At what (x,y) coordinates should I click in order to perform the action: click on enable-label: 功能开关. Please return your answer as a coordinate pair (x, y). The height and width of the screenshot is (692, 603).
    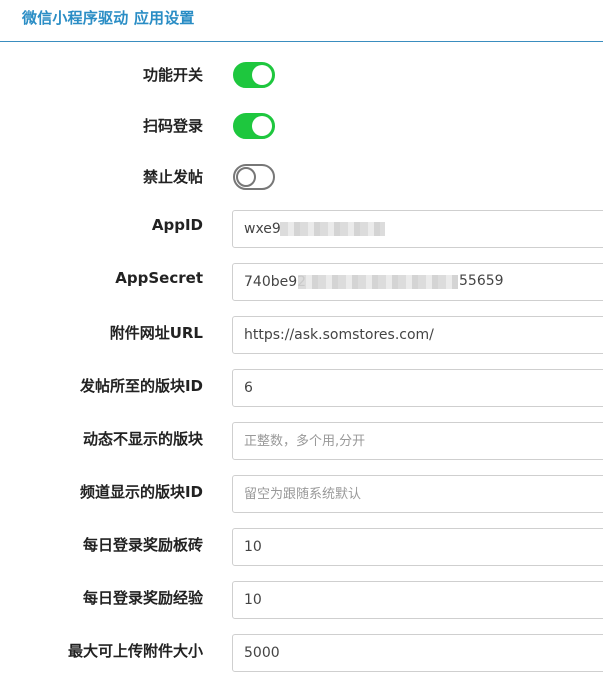
    Looking at the image, I should click on (172, 75).